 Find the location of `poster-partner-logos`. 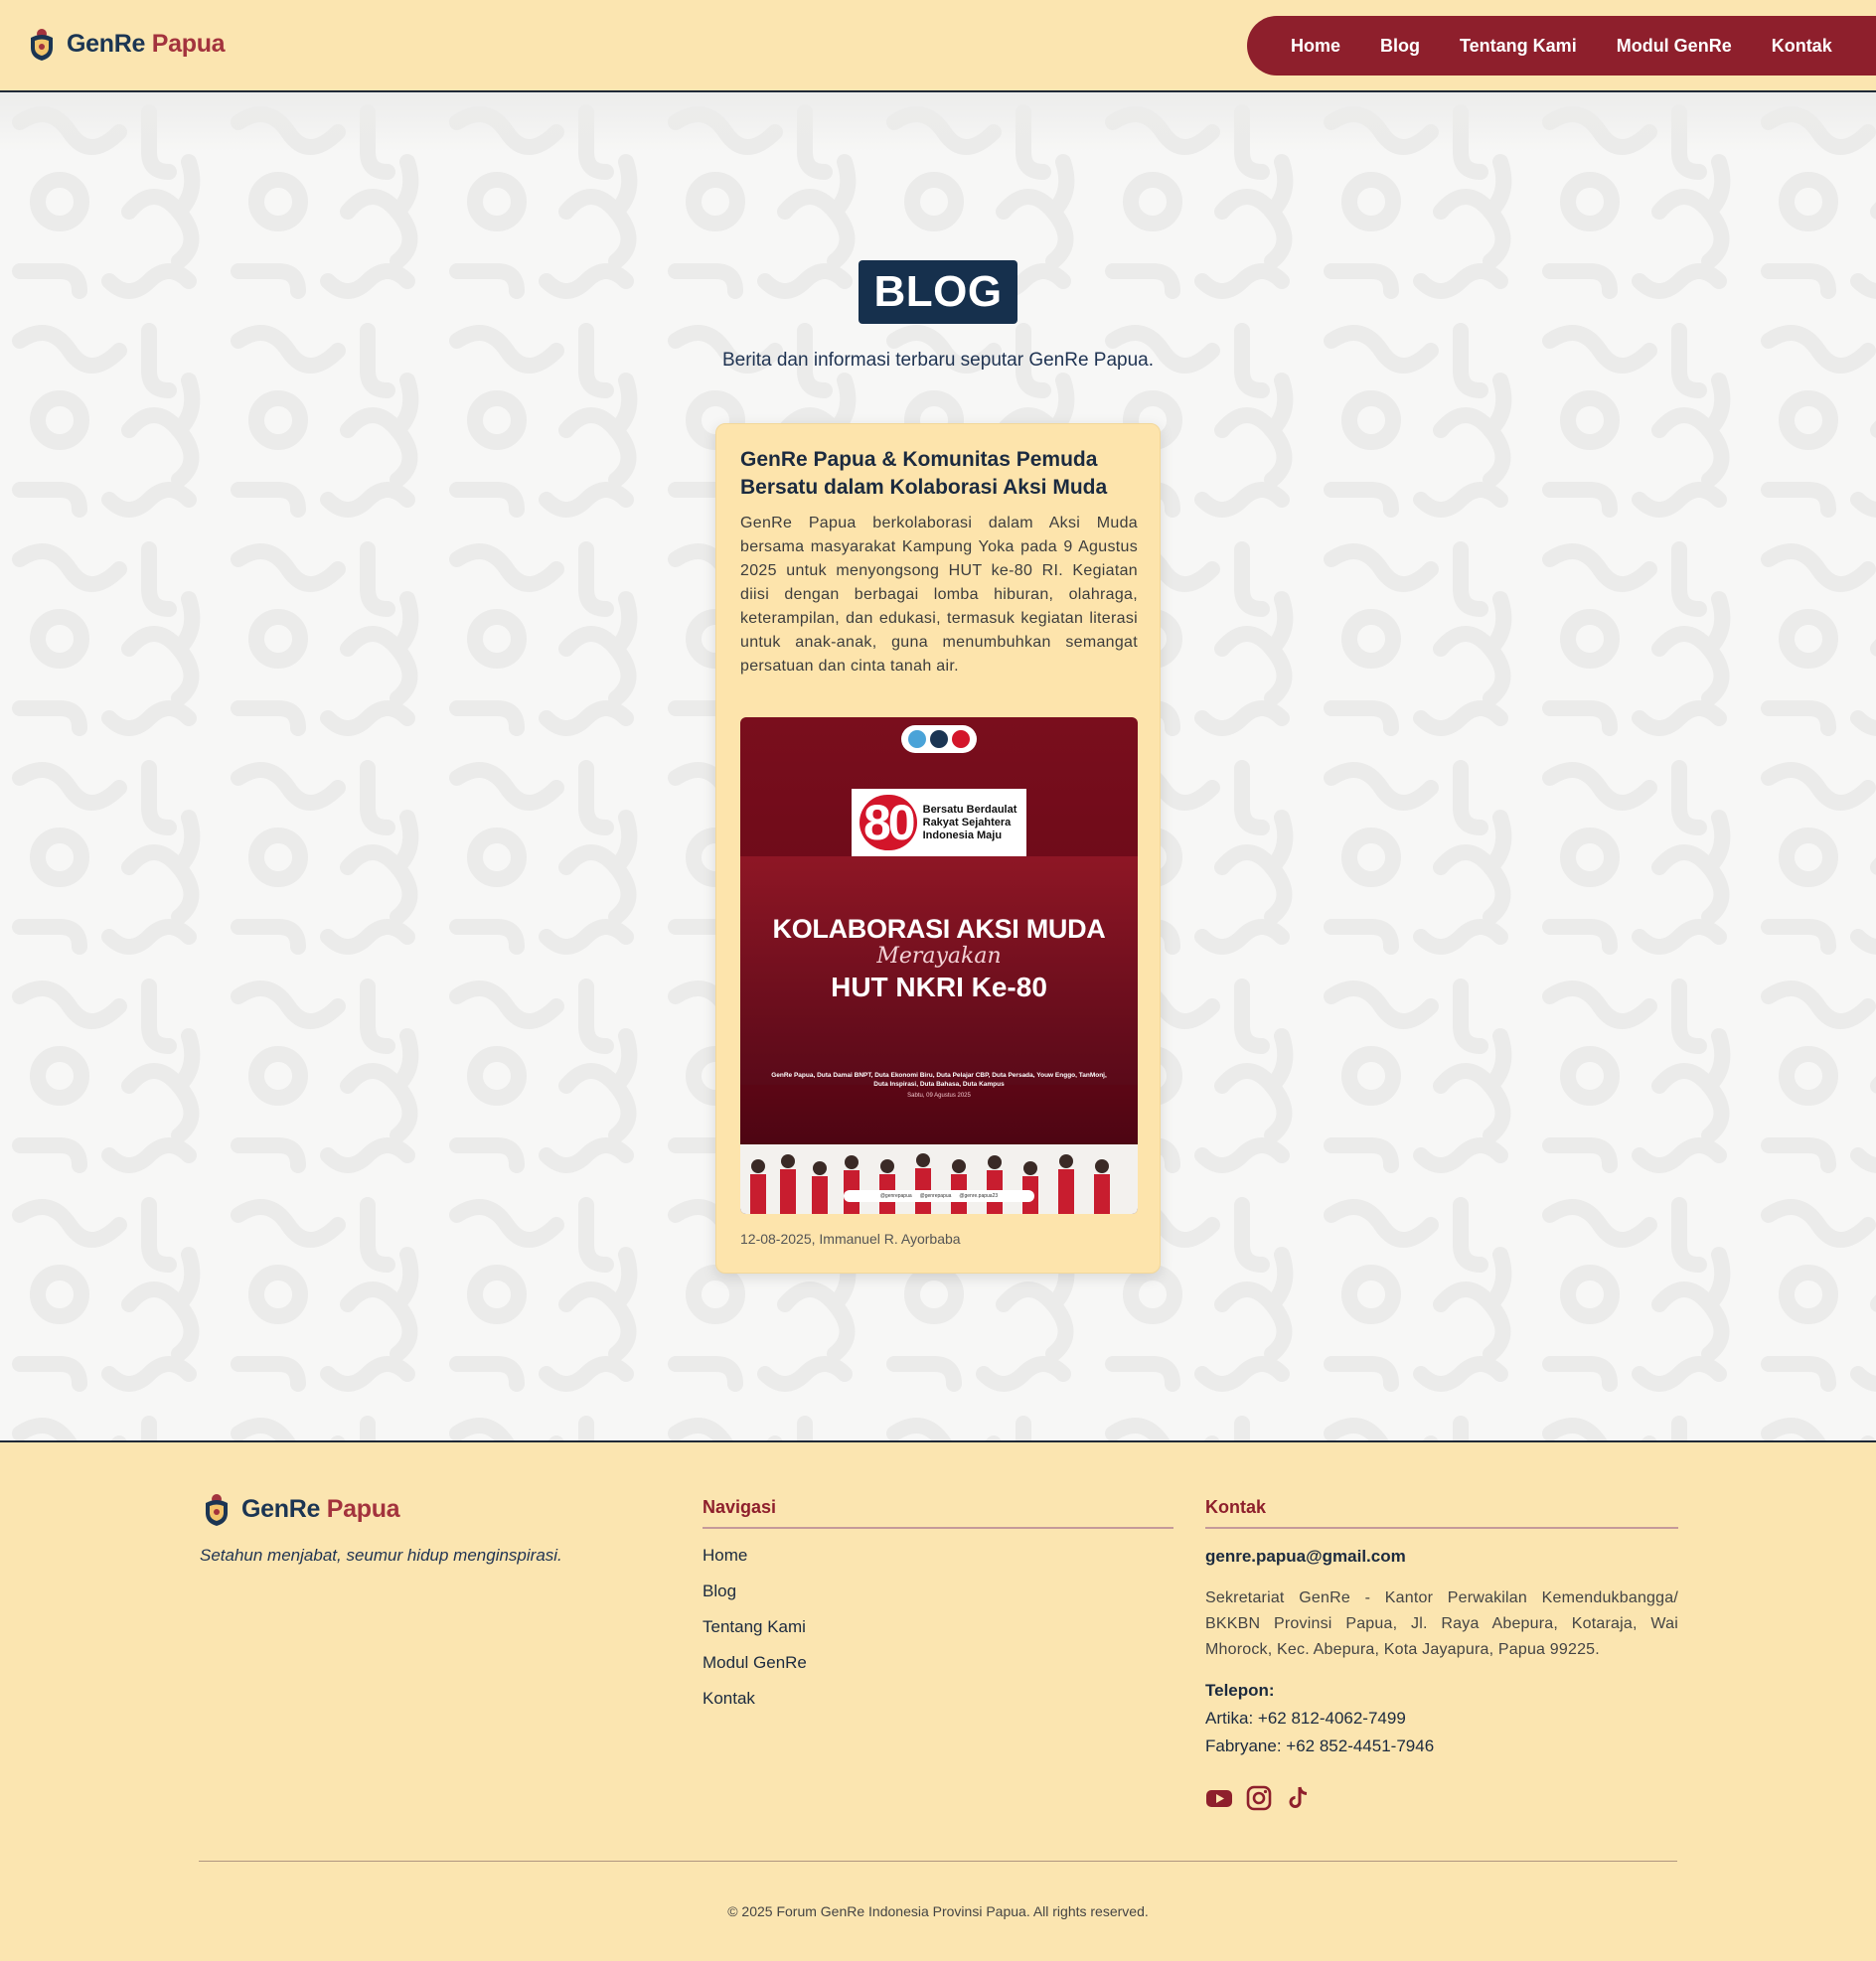

poster-partner-logos is located at coordinates (939, 739).